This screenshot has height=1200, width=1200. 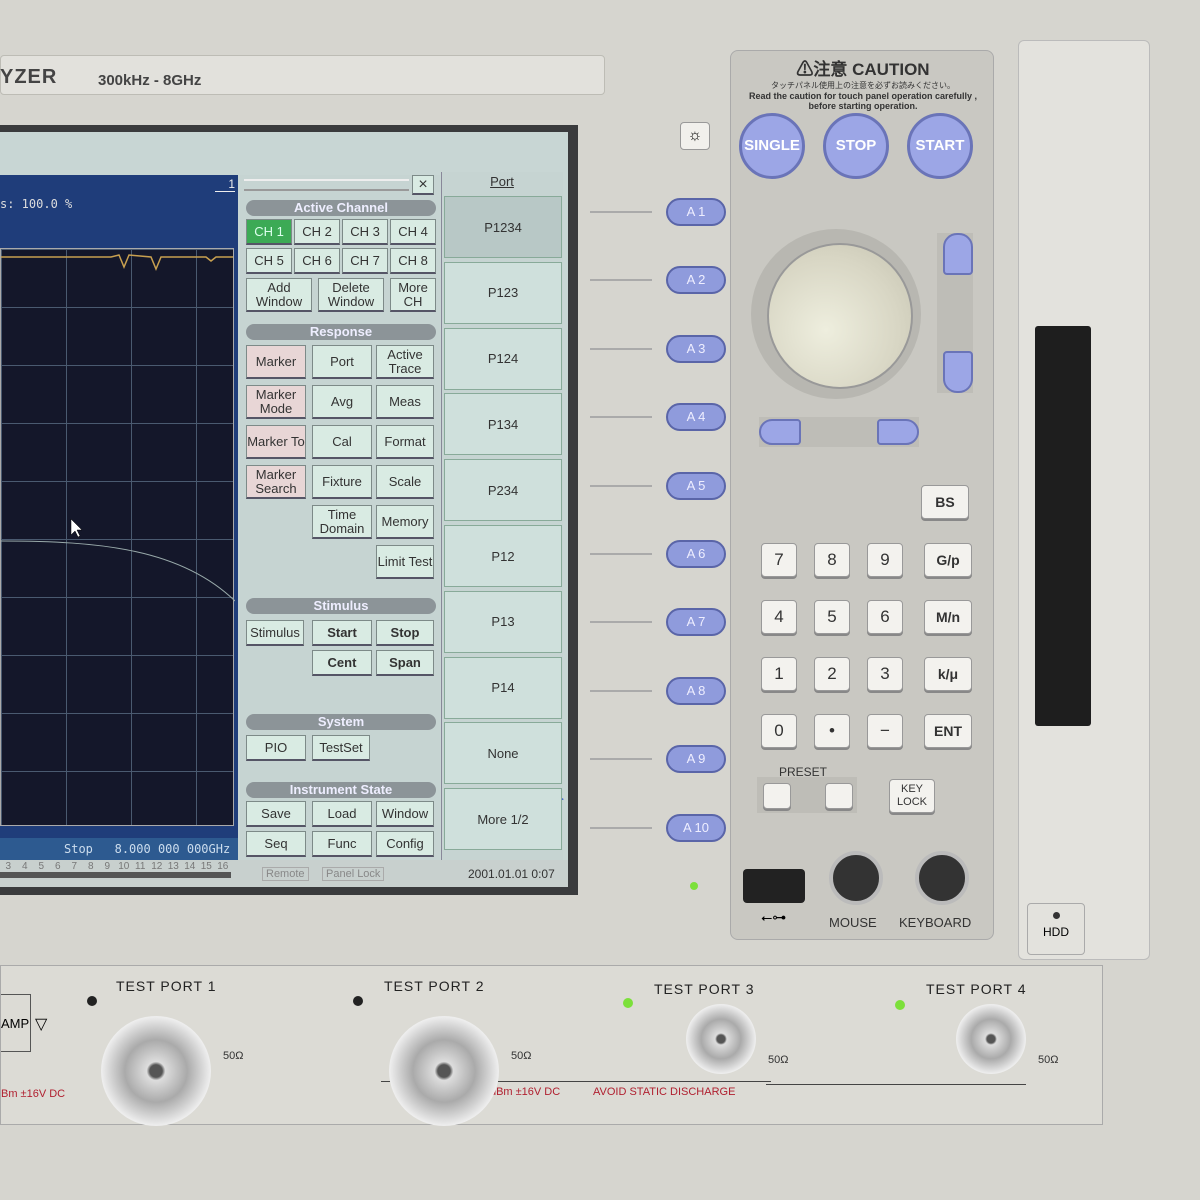 What do you see at coordinates (405, 522) in the screenshot?
I see `response-button: Memory` at bounding box center [405, 522].